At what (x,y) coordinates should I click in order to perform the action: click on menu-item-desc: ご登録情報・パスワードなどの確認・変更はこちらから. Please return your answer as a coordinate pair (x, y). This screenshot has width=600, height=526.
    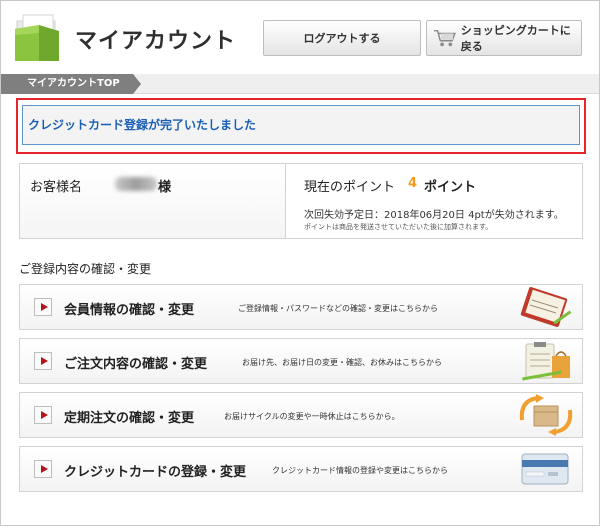
    Looking at the image, I should click on (338, 308).